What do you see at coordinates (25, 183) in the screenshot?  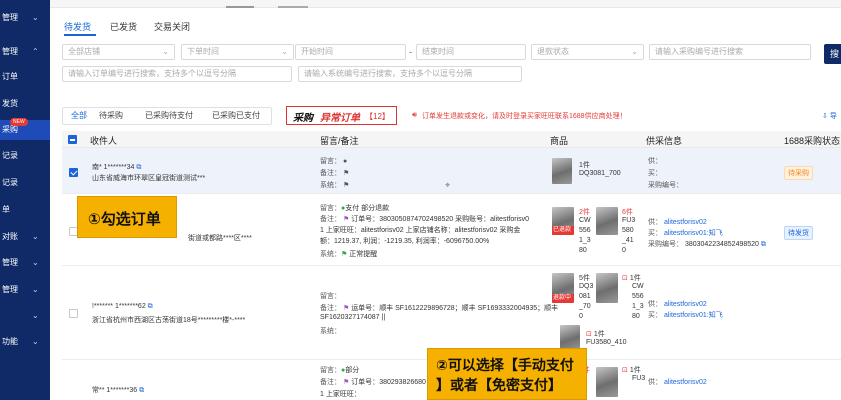 I see `sidebar-item-records-2: 记录` at bounding box center [25, 183].